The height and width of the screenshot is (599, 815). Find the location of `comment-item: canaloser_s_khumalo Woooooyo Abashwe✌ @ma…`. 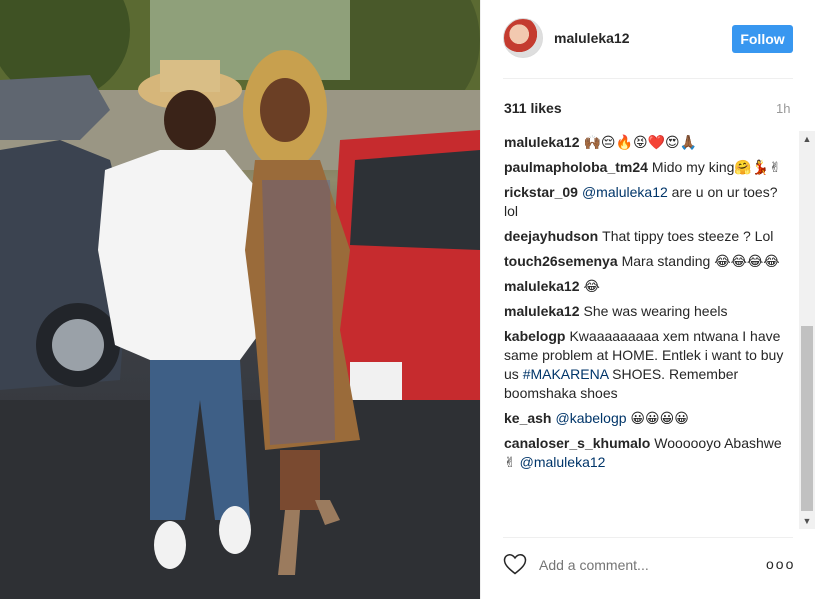

comment-item: canaloser_s_khumalo Woooooyo Abashwe✌ @ma… is located at coordinates (648, 453).